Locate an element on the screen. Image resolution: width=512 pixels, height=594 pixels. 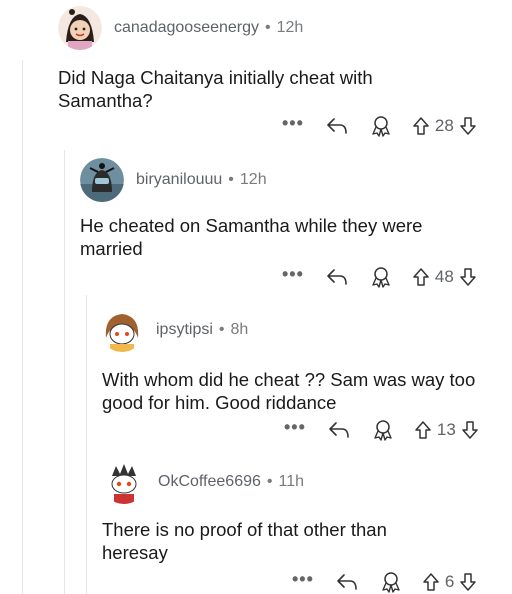
comment-meta: canadagooseenergy • 12h is located at coordinates (208, 28).